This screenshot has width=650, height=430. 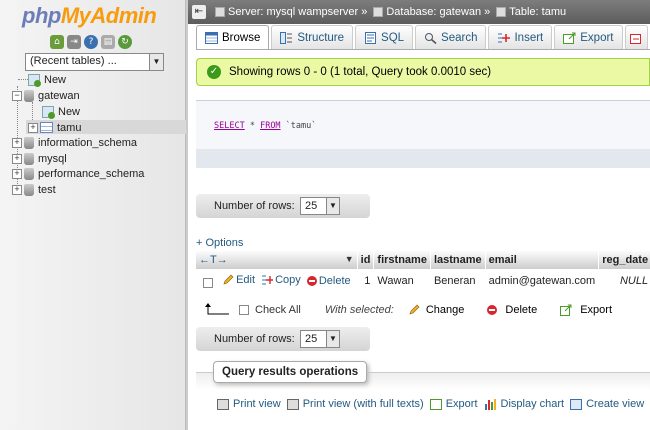 I want to click on print-view-link: Print view, so click(x=249, y=404).